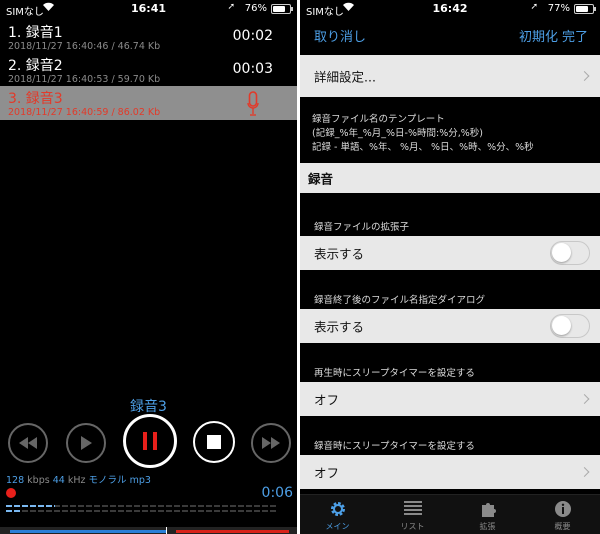 The image size is (600, 534). I want to click on playhead, so click(167, 530).